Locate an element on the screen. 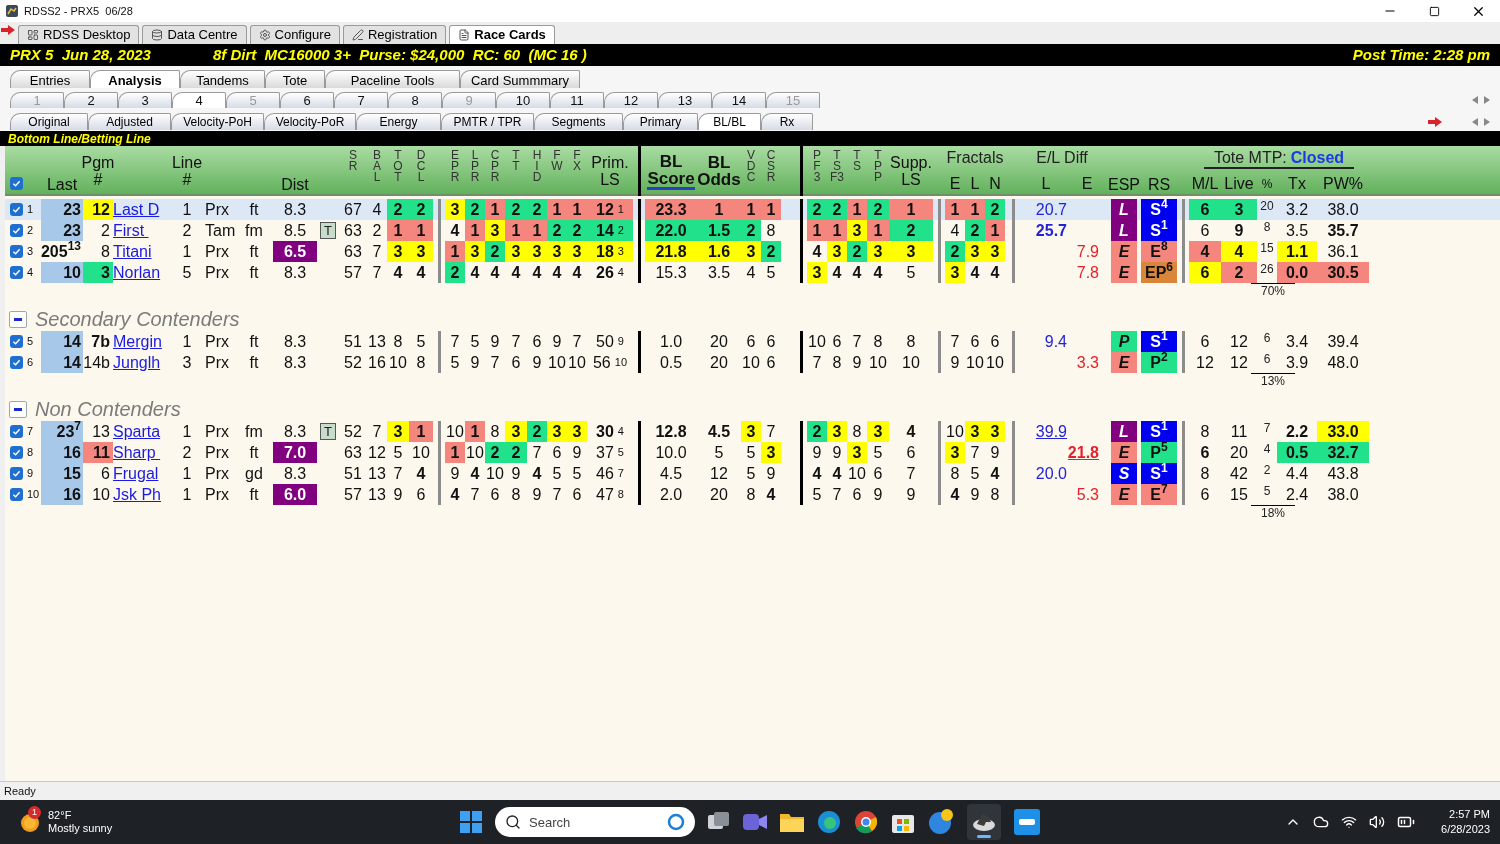  view-tab: Paceline Tools is located at coordinates (392, 79).